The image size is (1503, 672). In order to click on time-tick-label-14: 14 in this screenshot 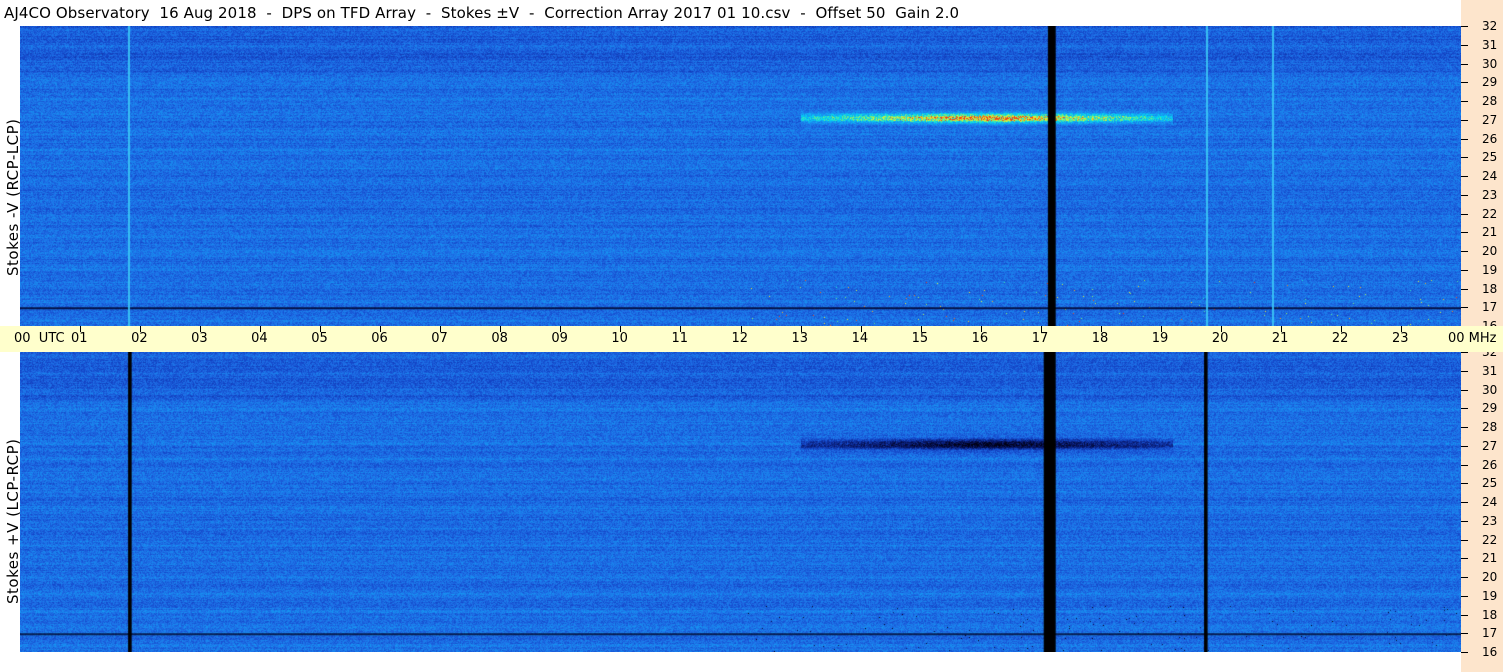, I will do `click(860, 338)`.